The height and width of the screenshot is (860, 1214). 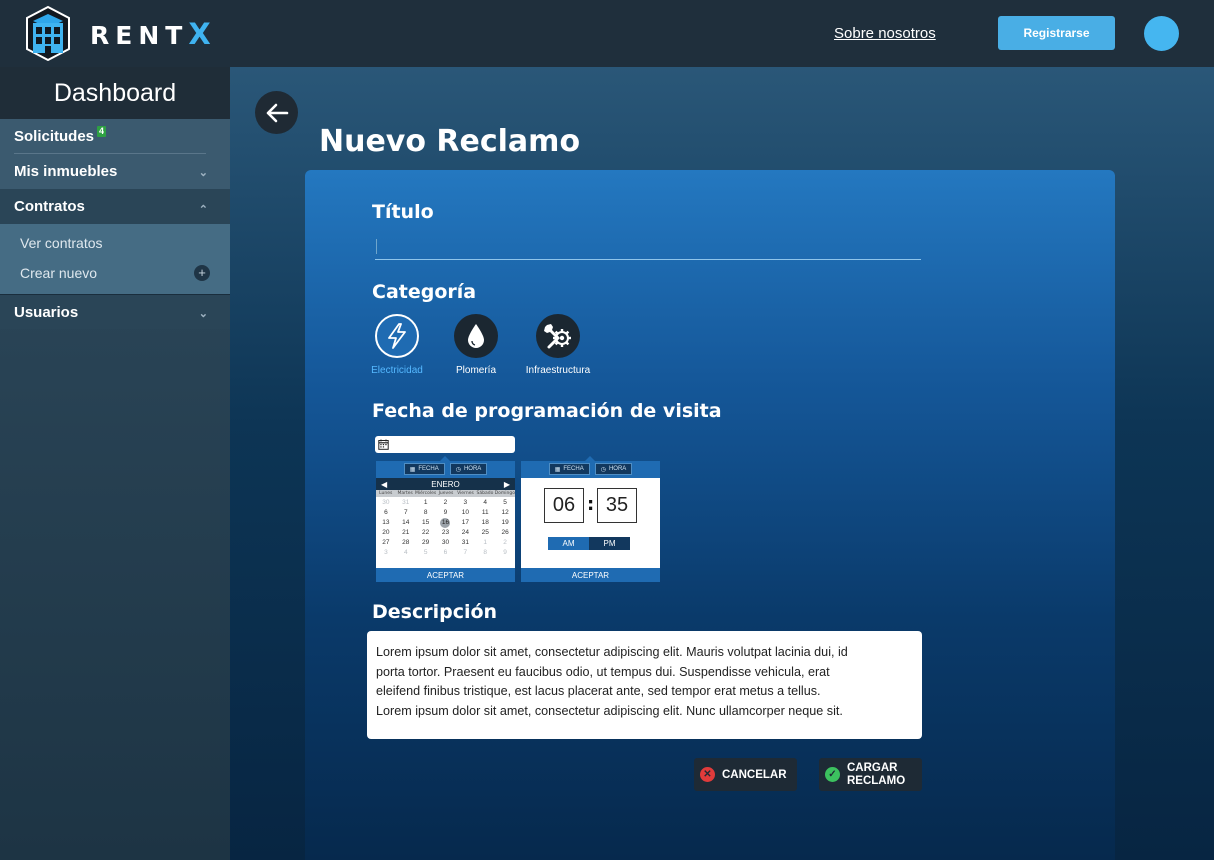 I want to click on calendar-day: 20, so click(x=385, y=532).